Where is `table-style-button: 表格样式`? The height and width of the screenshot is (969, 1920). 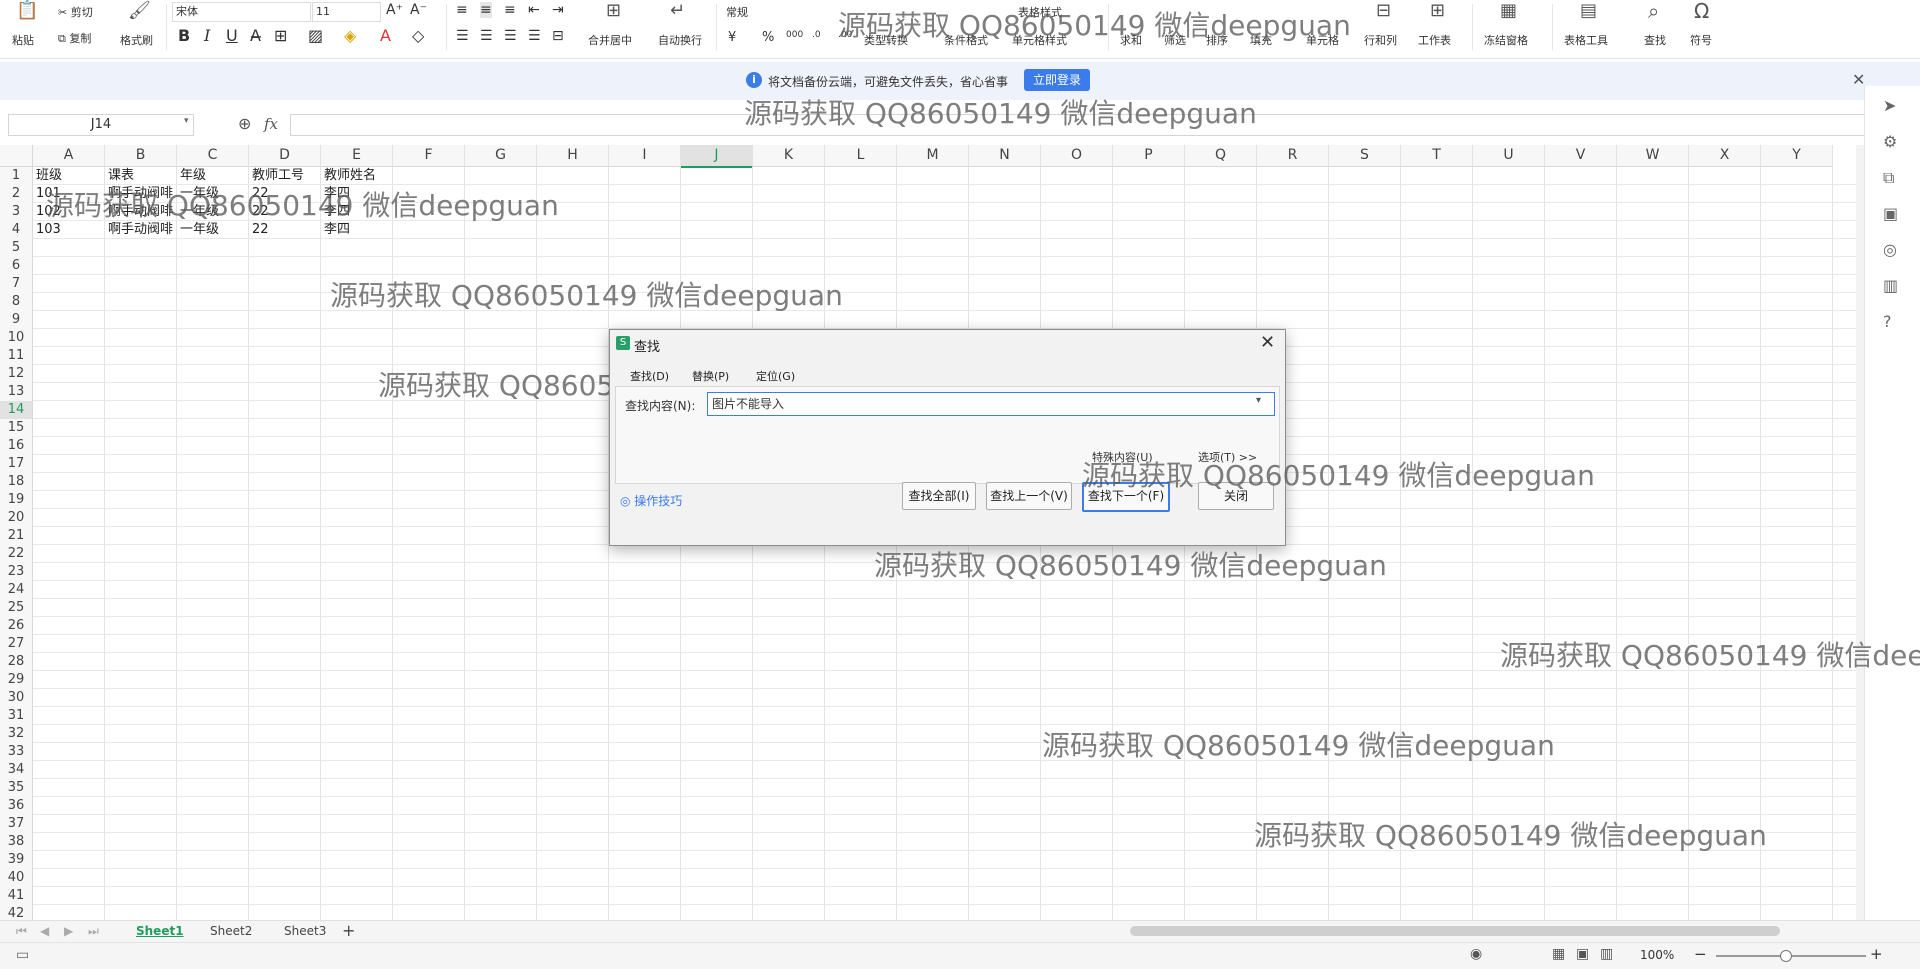
table-style-button: 表格样式 is located at coordinates (1040, 12).